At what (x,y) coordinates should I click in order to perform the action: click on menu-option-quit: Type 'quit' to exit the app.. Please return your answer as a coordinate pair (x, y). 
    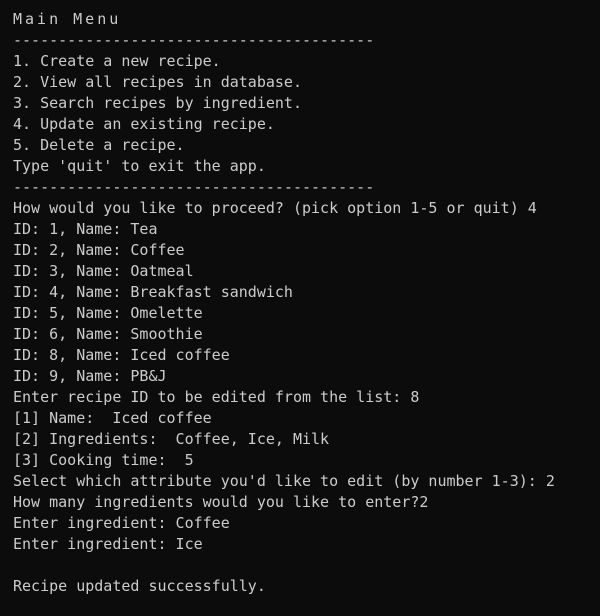
    Looking at the image, I should click on (139, 166).